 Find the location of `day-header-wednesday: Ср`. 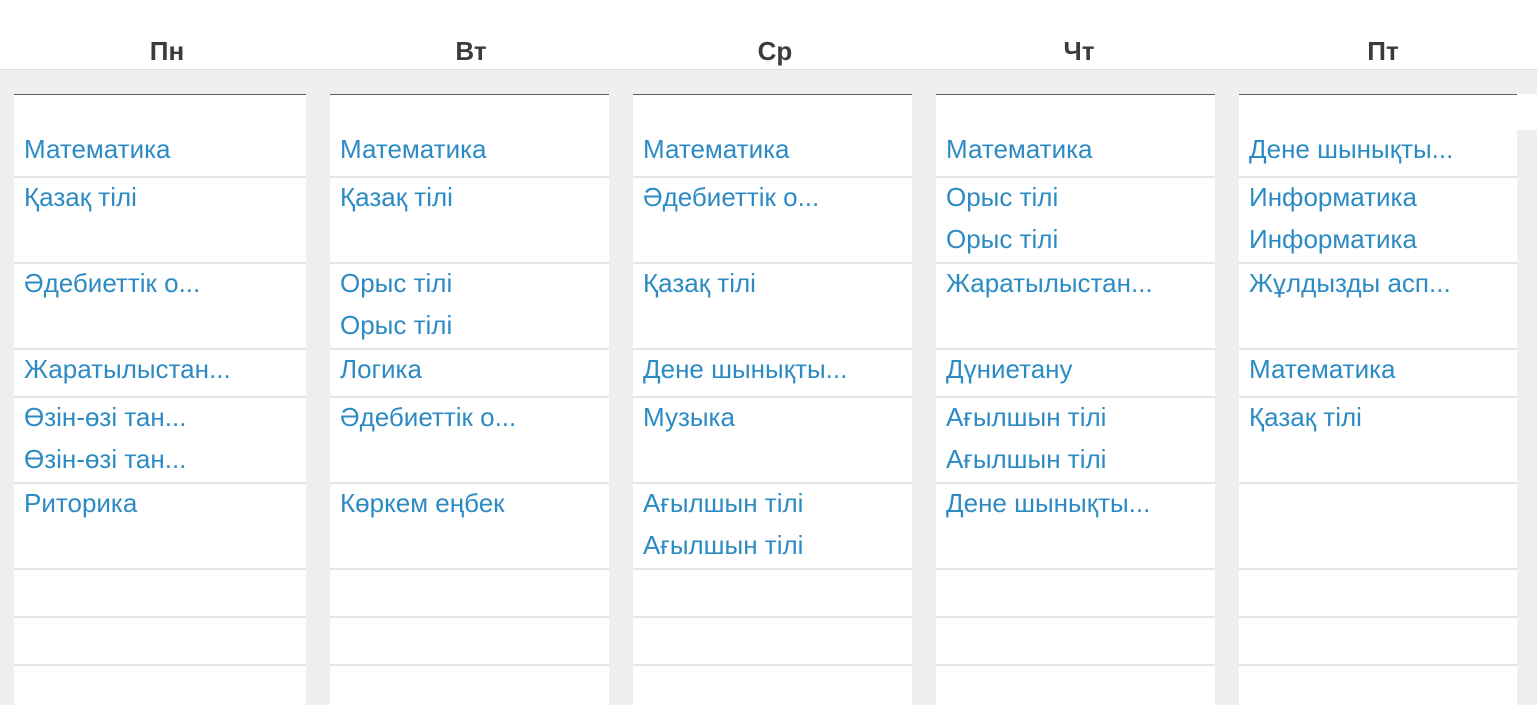

day-header-wednesday: Ср is located at coordinates (775, 51).